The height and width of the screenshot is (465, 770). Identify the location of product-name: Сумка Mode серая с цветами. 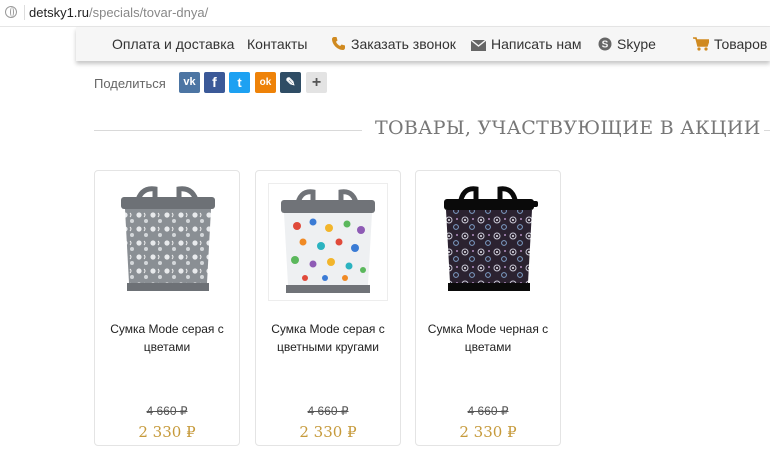
(167, 338).